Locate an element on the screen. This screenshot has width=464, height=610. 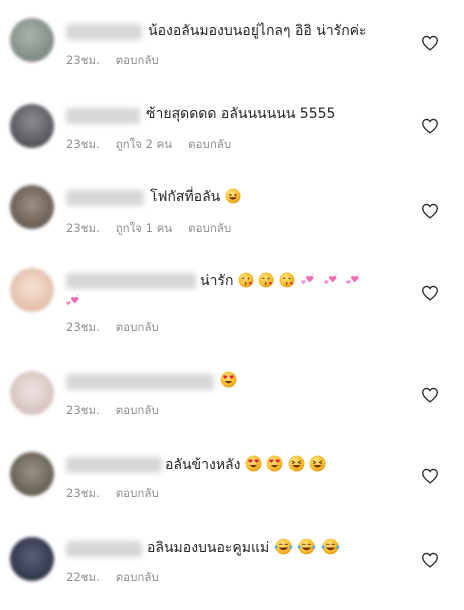
comment-text: โฟกัสที่อลัน is located at coordinates (195, 197).